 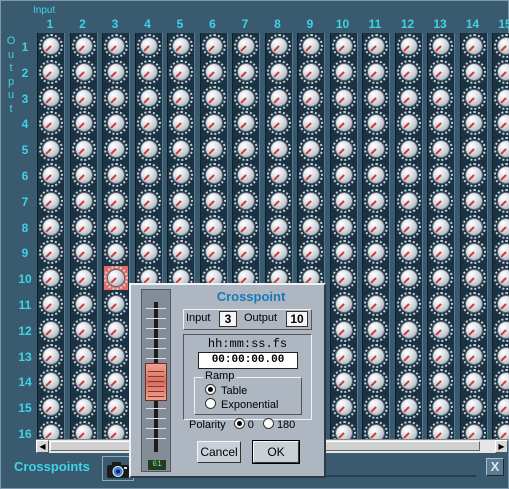 What do you see at coordinates (219, 452) in the screenshot?
I see `cancel-button: Cancel` at bounding box center [219, 452].